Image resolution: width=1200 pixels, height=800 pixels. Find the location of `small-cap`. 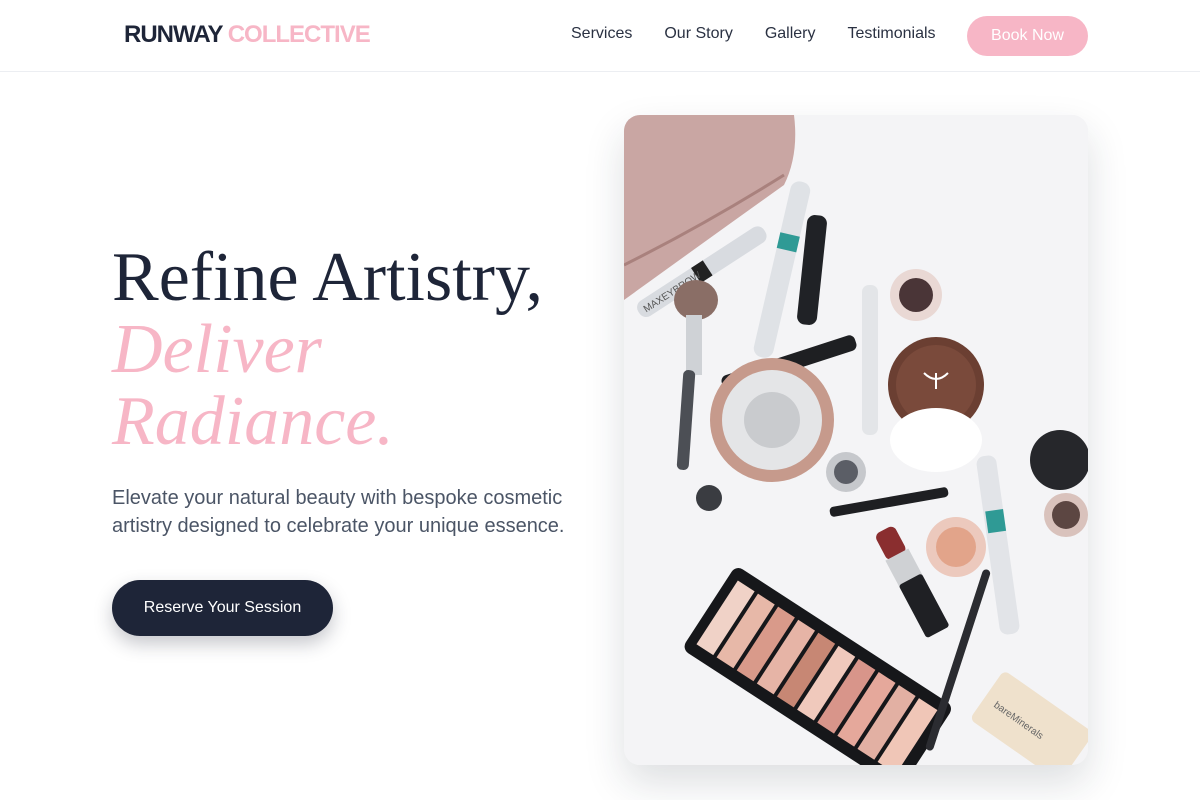

small-cap is located at coordinates (709, 498).